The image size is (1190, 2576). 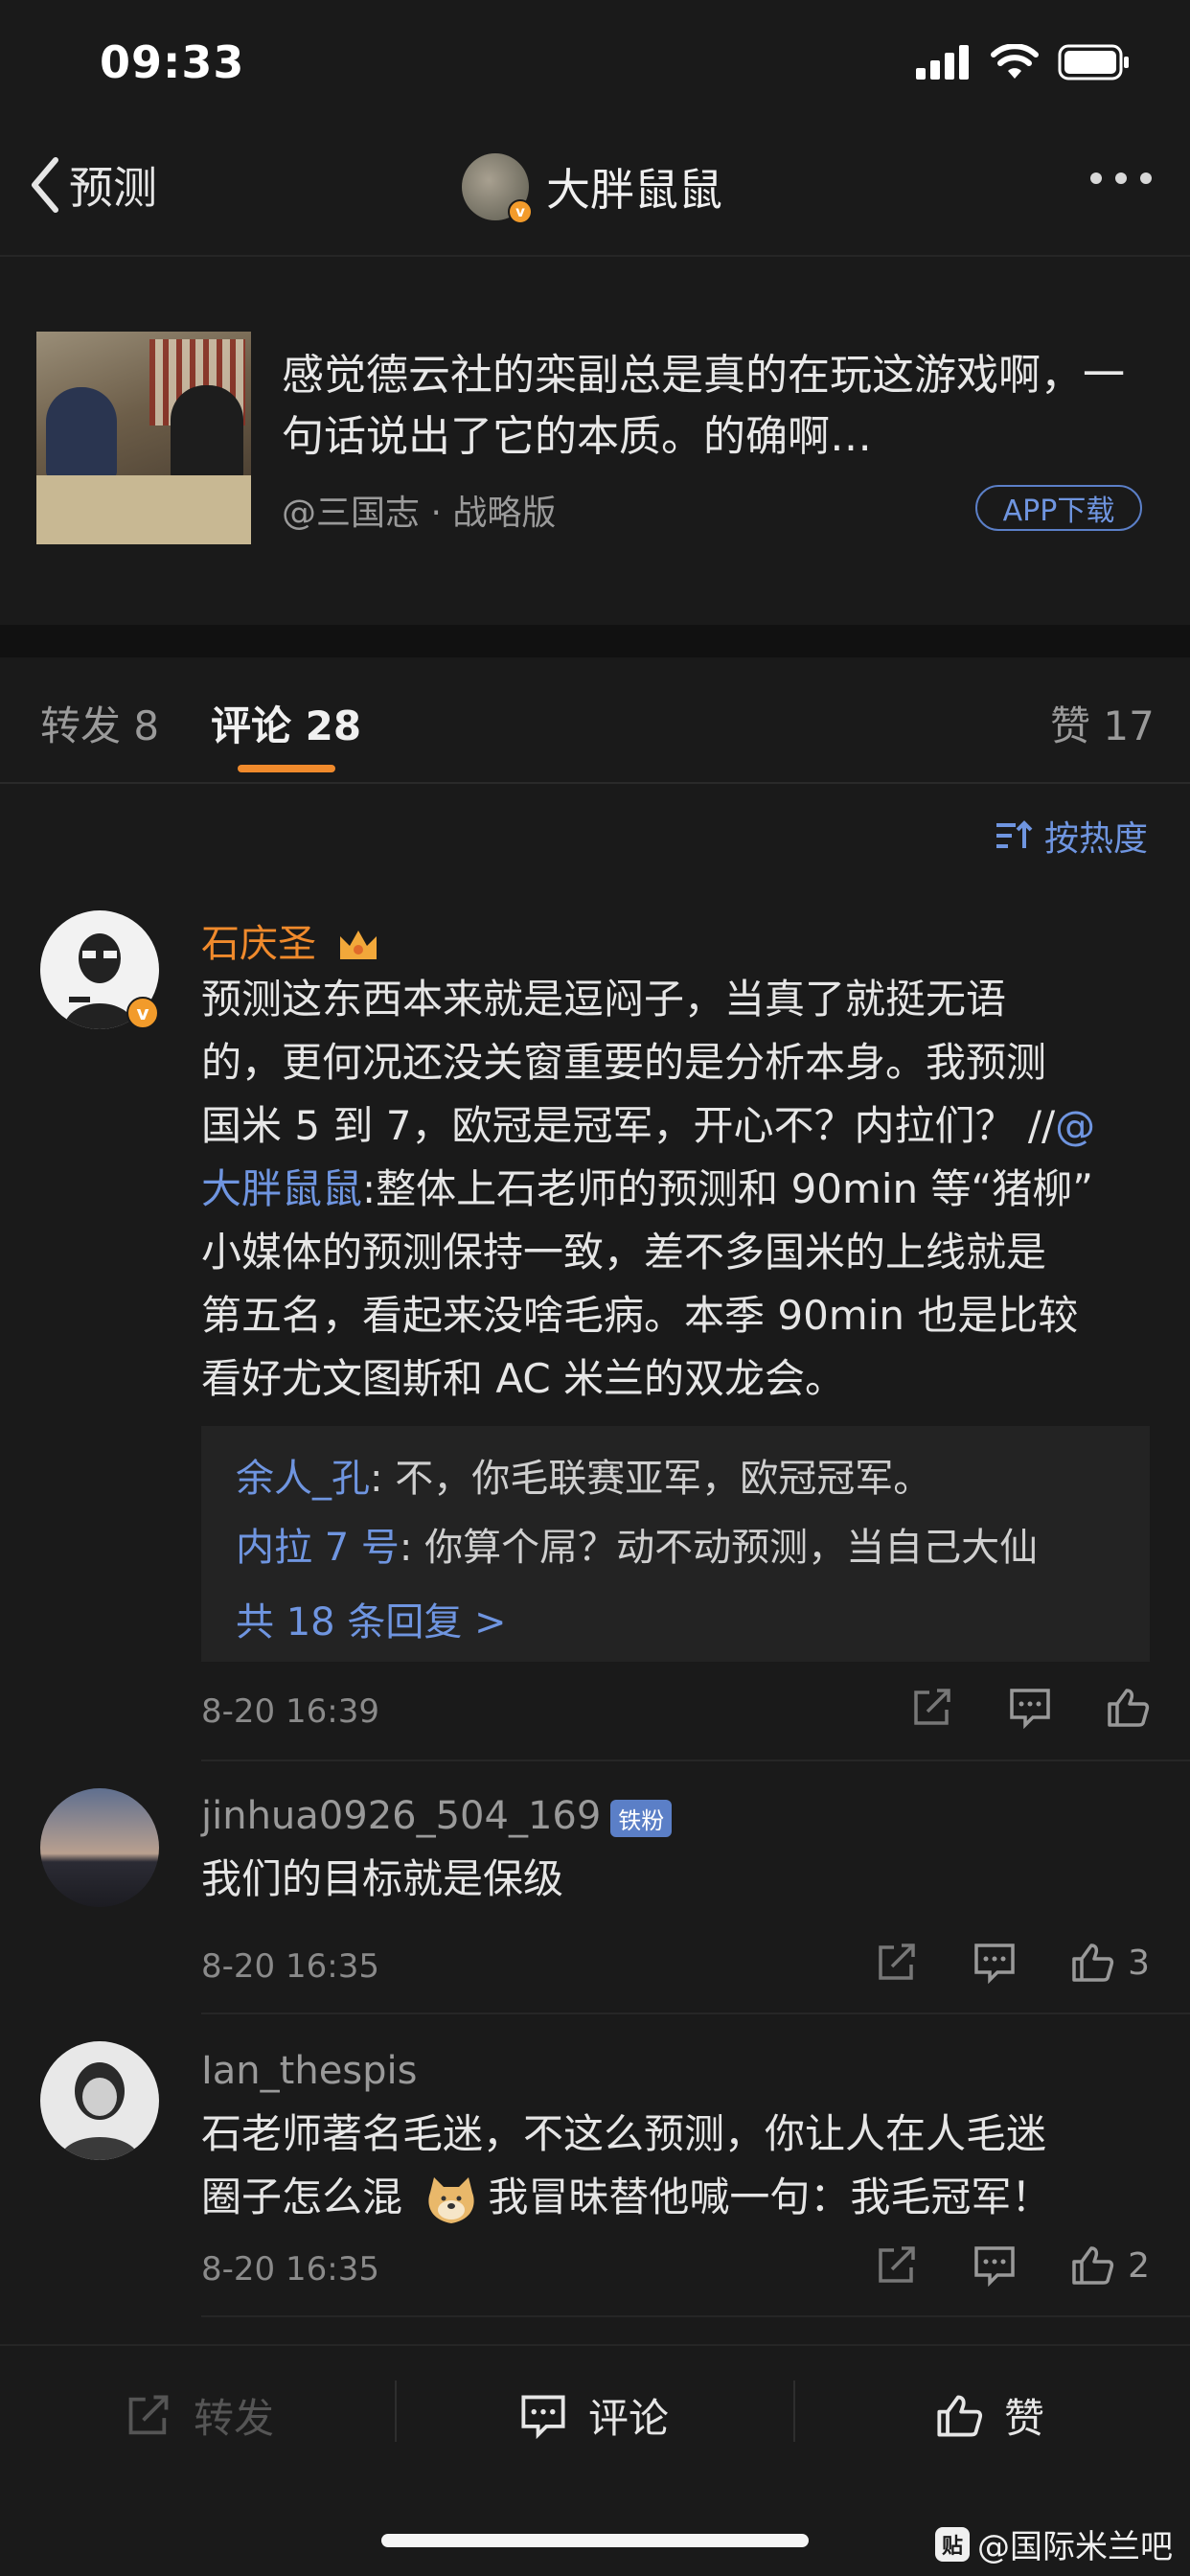 I want to click on more-icon, so click(x=1121, y=178).